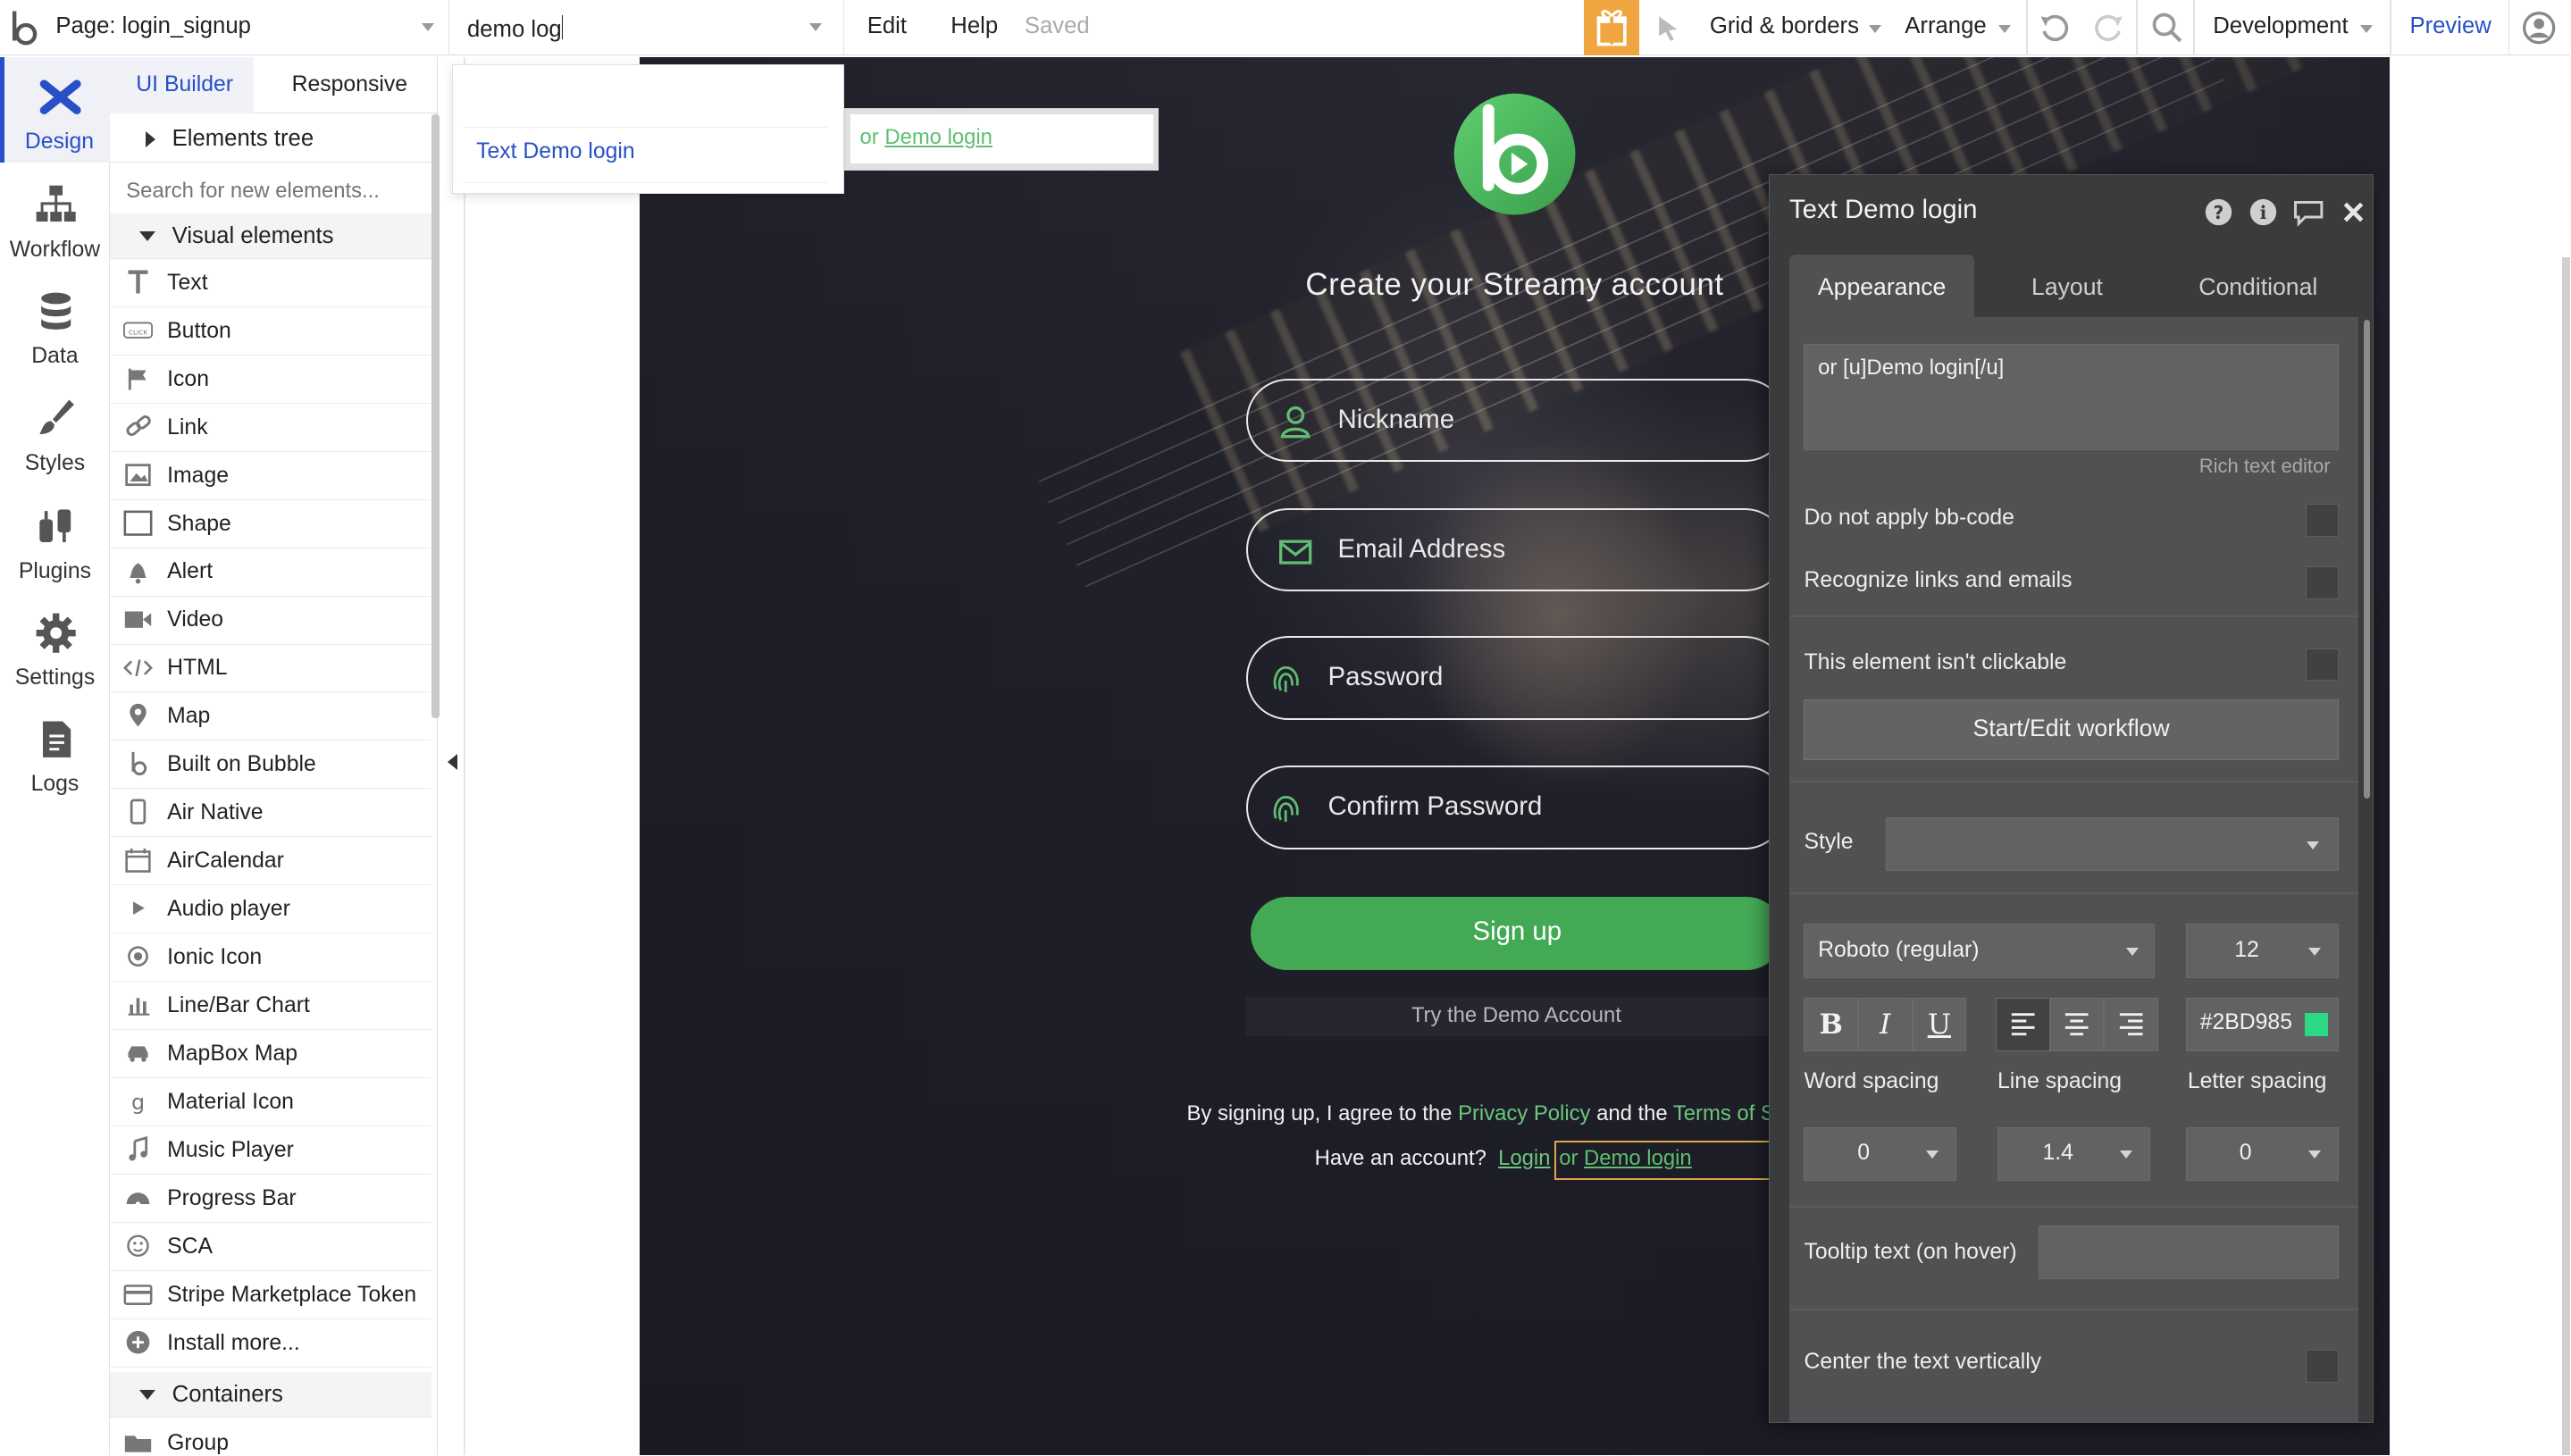 Image resolution: width=2571 pixels, height=1456 pixels. Describe the element at coordinates (270, 331) in the screenshot. I see `element-button: CLICK Button` at that location.